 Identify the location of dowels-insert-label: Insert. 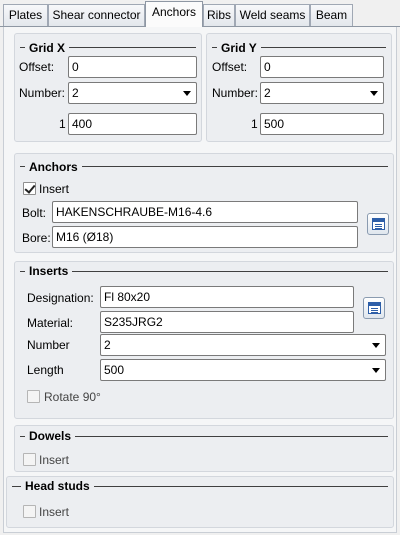
(54, 460).